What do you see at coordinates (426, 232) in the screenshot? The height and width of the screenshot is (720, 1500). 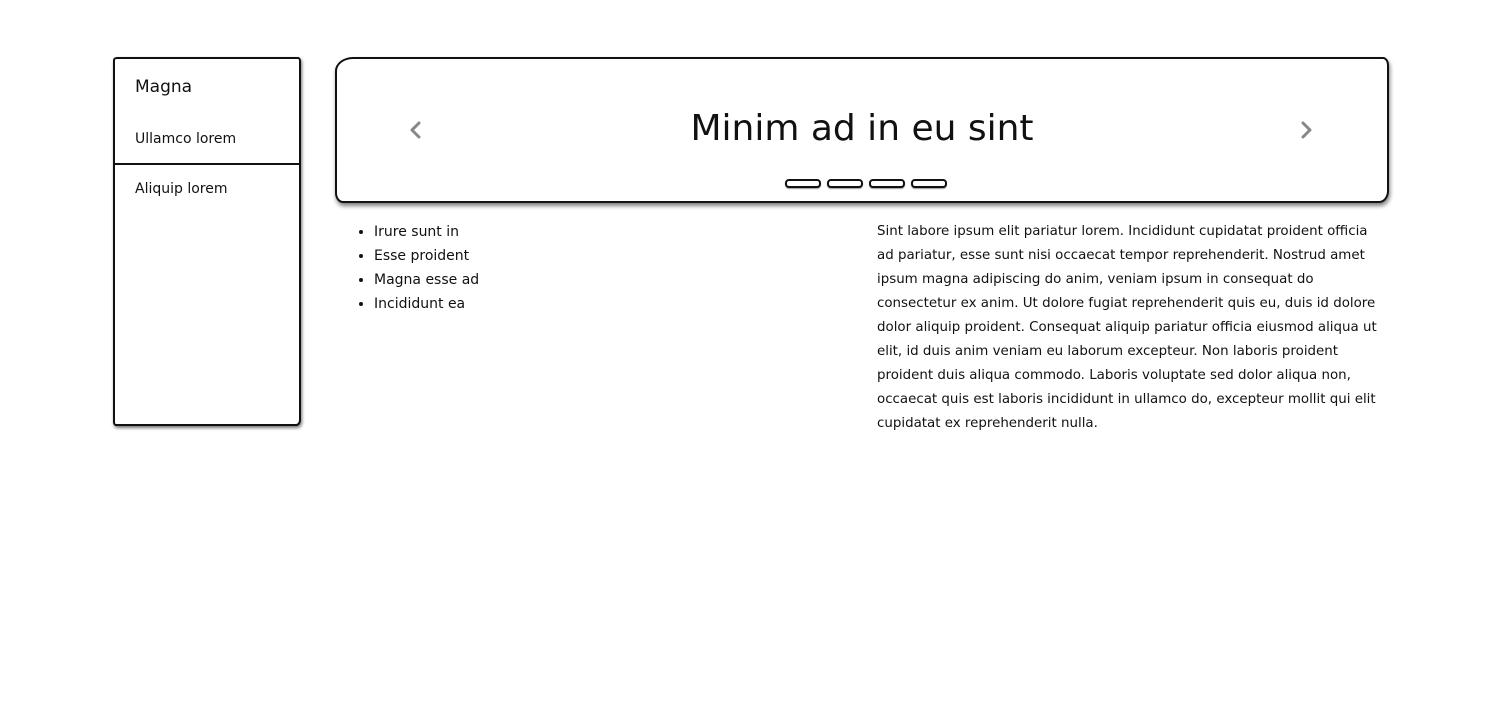 I see `list-item: Irure sunt in` at bounding box center [426, 232].